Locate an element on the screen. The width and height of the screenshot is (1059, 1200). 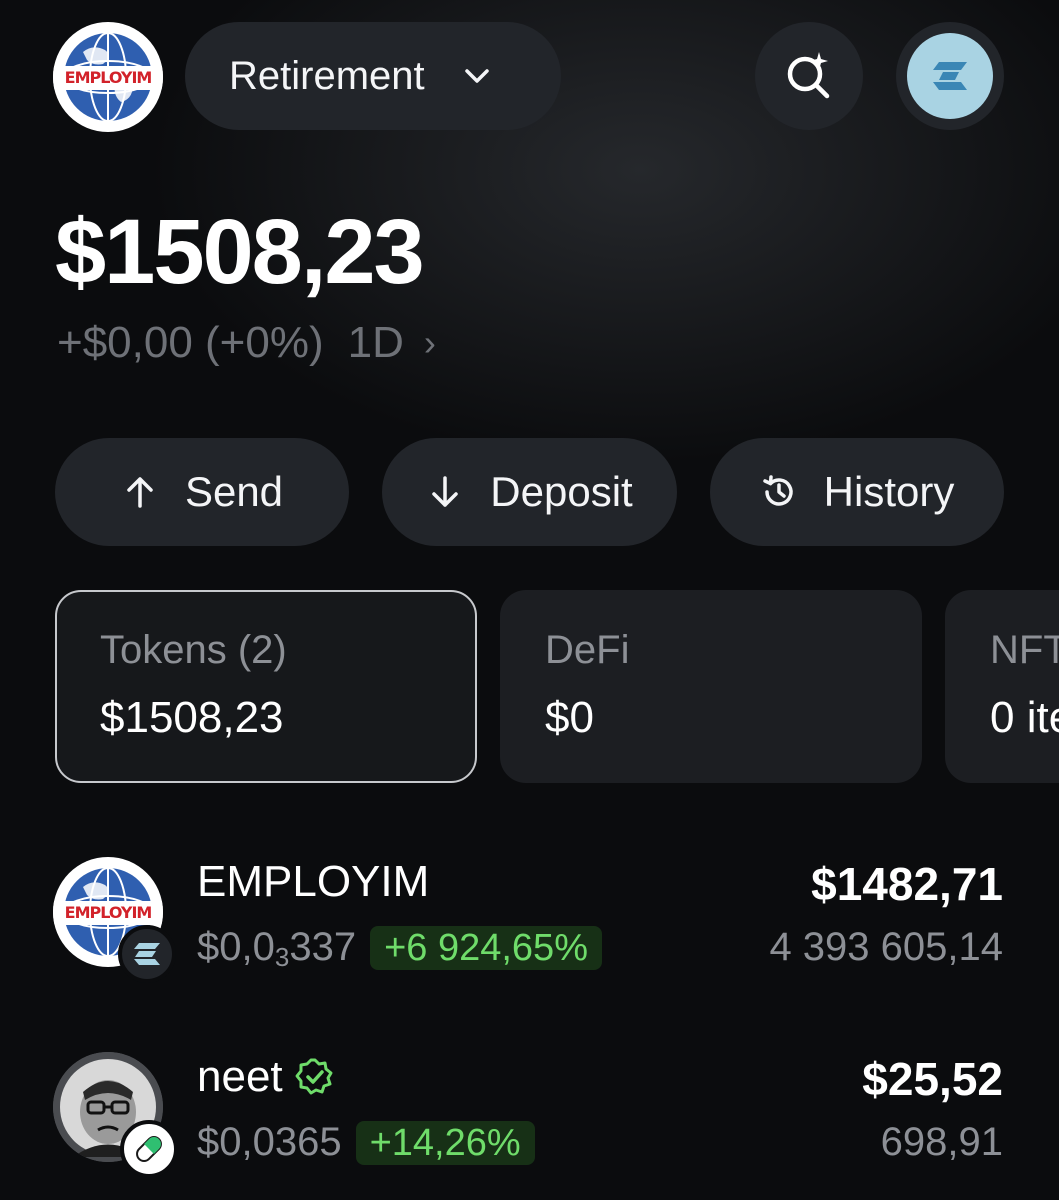
sparkle-search-icon is located at coordinates (808, 75).